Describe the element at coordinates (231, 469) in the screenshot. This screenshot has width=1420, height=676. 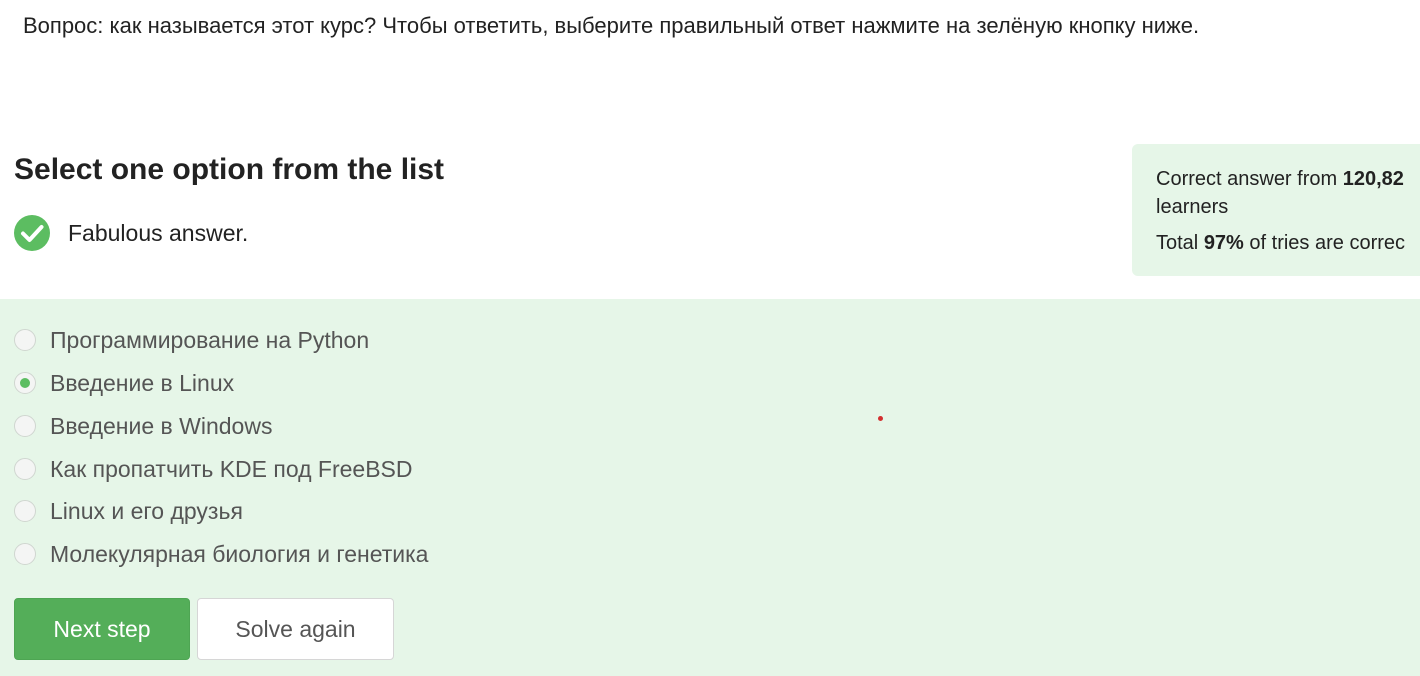
I see `option-label: Как пропатчить KDE под FreeBSD` at that location.